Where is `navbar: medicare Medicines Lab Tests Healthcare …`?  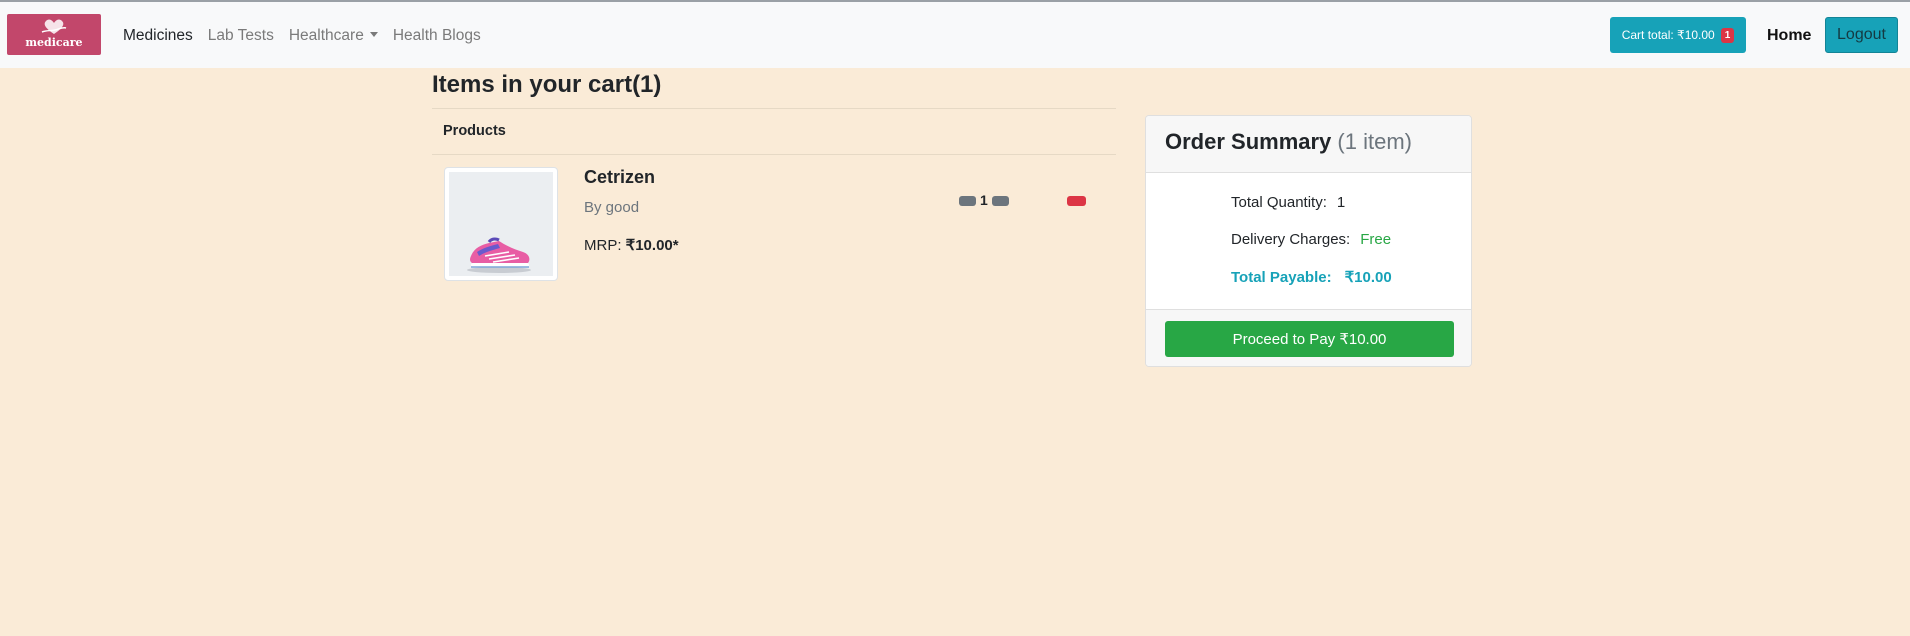
navbar: medicare Medicines Lab Tests Healthcare … is located at coordinates (955, 35).